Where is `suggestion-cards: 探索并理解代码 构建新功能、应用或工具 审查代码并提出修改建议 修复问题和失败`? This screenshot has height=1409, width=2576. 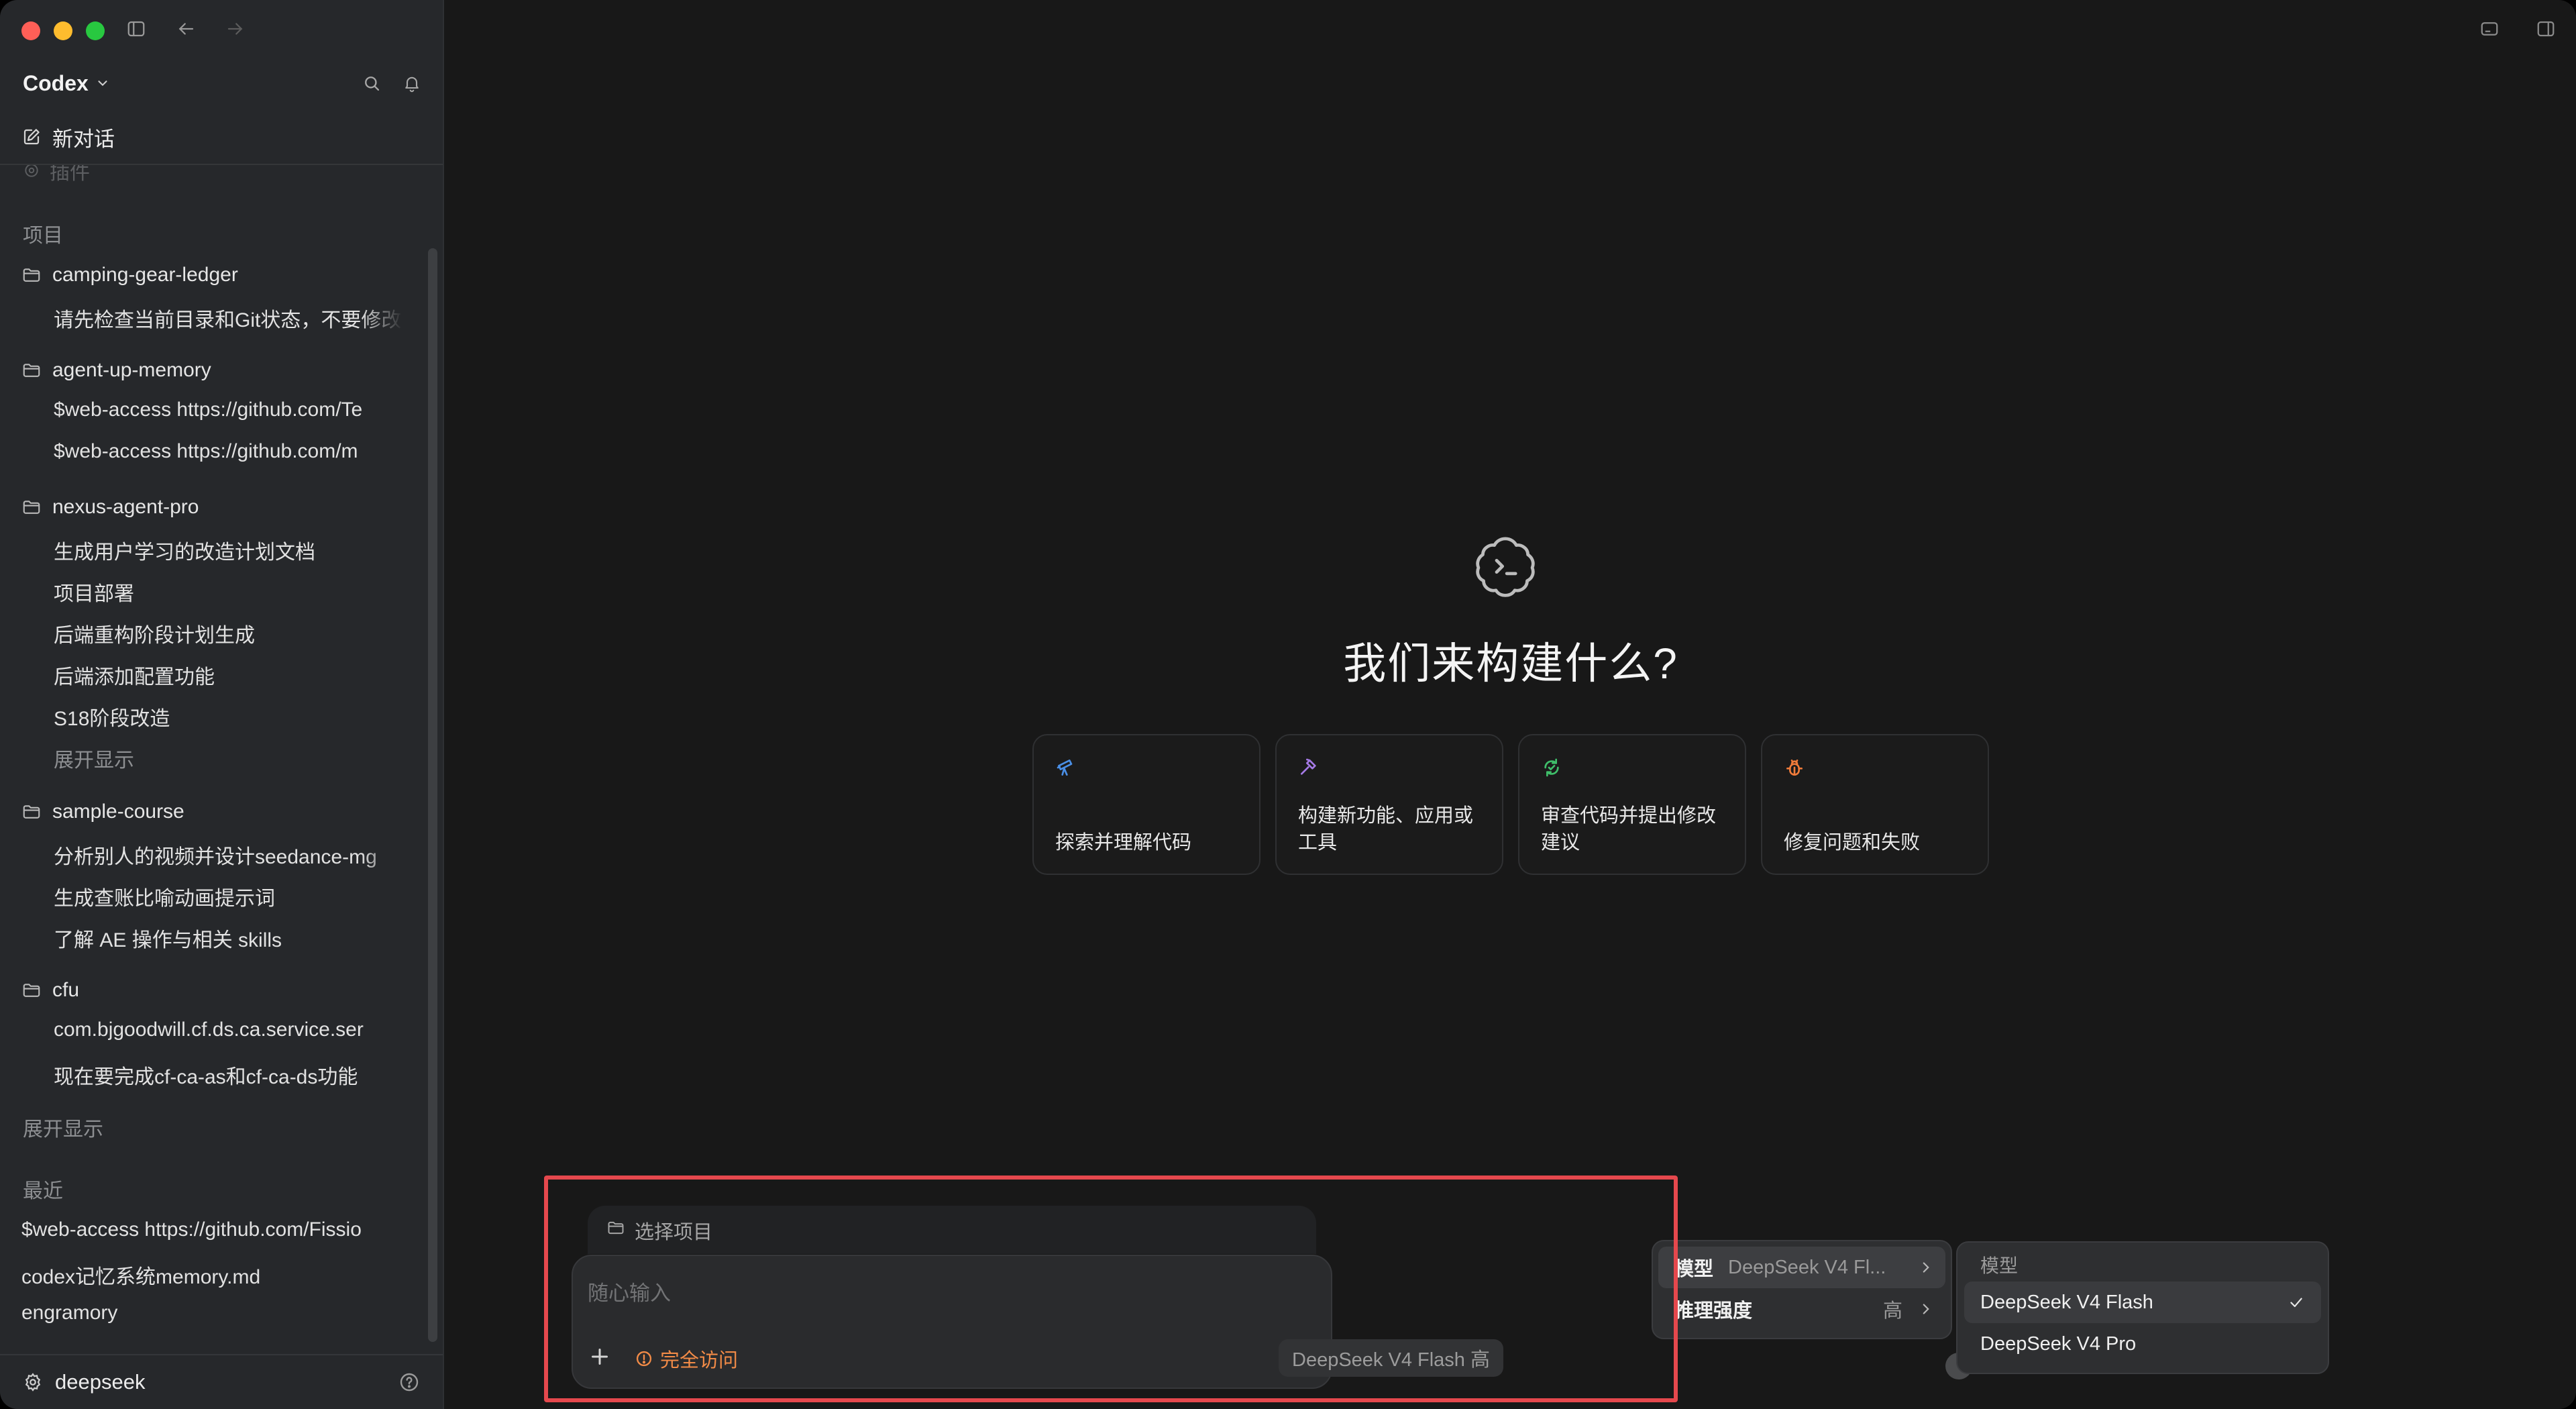 suggestion-cards: 探索并理解代码 构建新功能、应用或工具 审查代码并提出修改建议 修复问题和失败 is located at coordinates (1510, 804).